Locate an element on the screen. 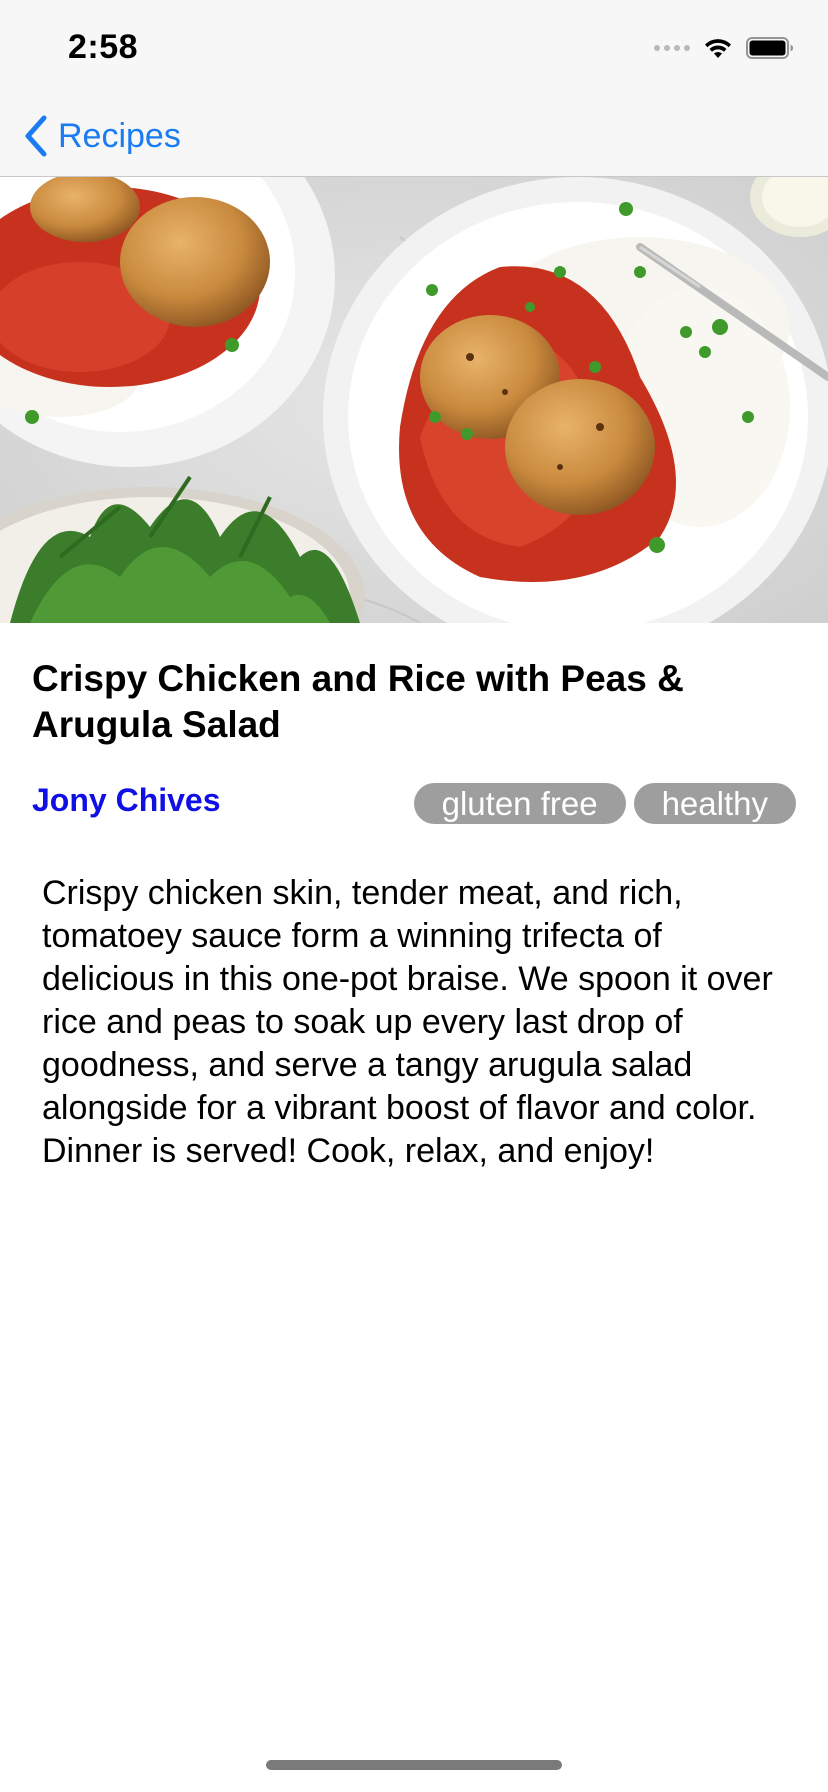 The image size is (828, 1792). author-link: Jony Chives is located at coordinates (126, 800).